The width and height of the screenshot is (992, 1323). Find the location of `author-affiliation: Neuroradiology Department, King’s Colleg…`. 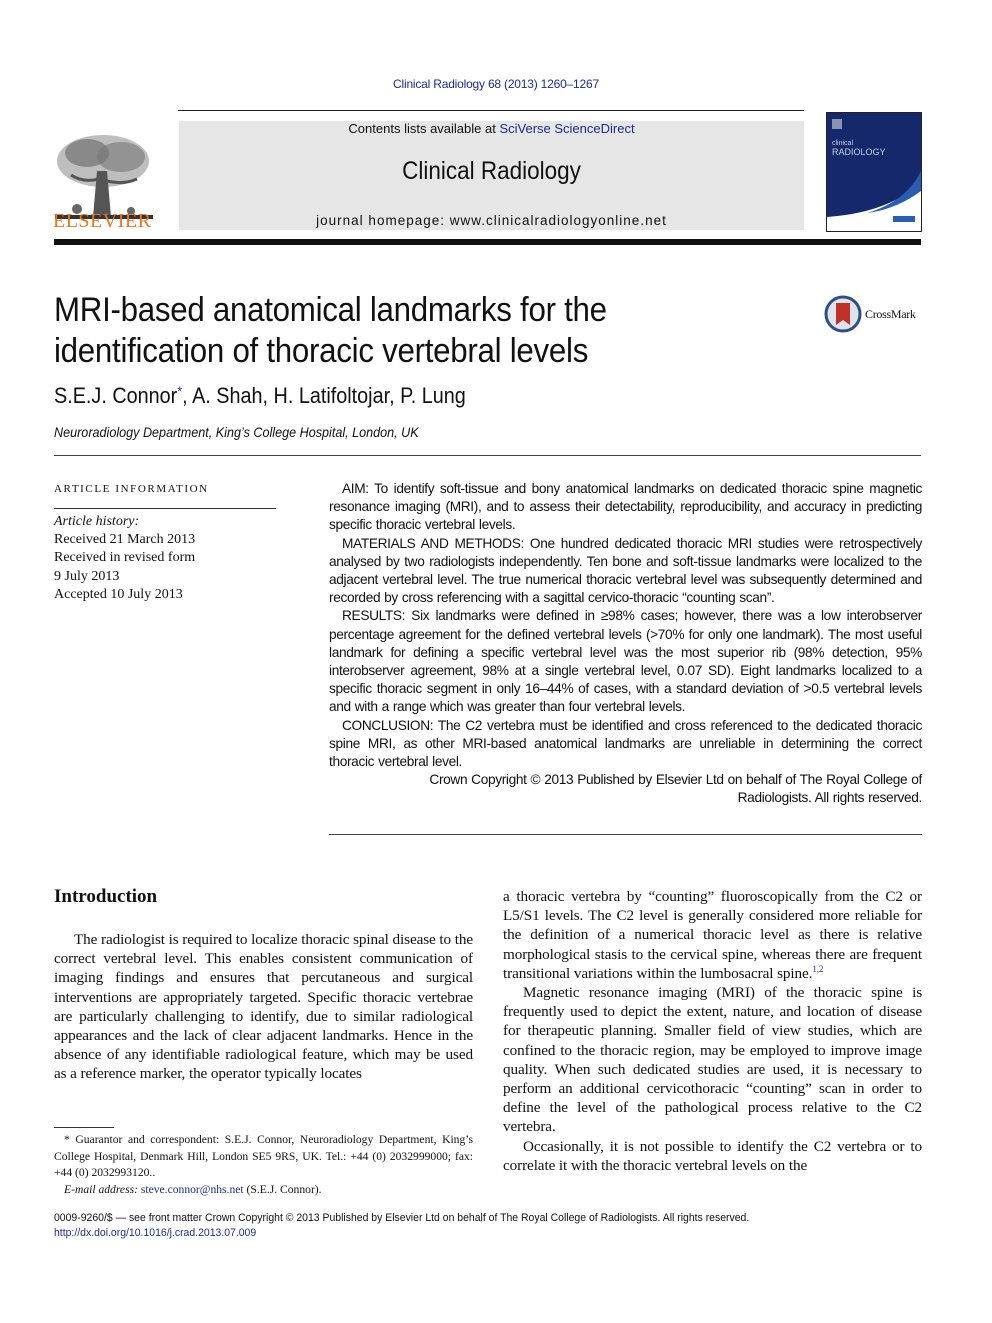

author-affiliation: Neuroradiology Department, King’s Colleg… is located at coordinates (236, 432).